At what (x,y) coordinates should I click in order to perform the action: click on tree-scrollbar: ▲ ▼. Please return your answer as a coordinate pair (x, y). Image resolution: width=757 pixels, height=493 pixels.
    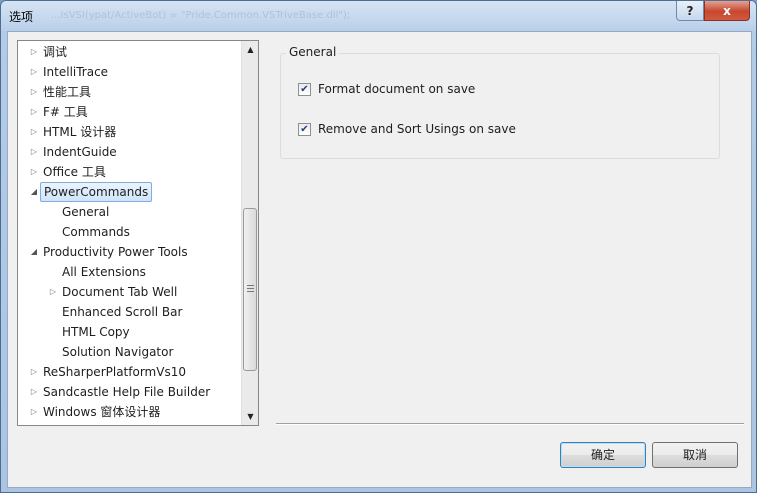
    Looking at the image, I should click on (249, 233).